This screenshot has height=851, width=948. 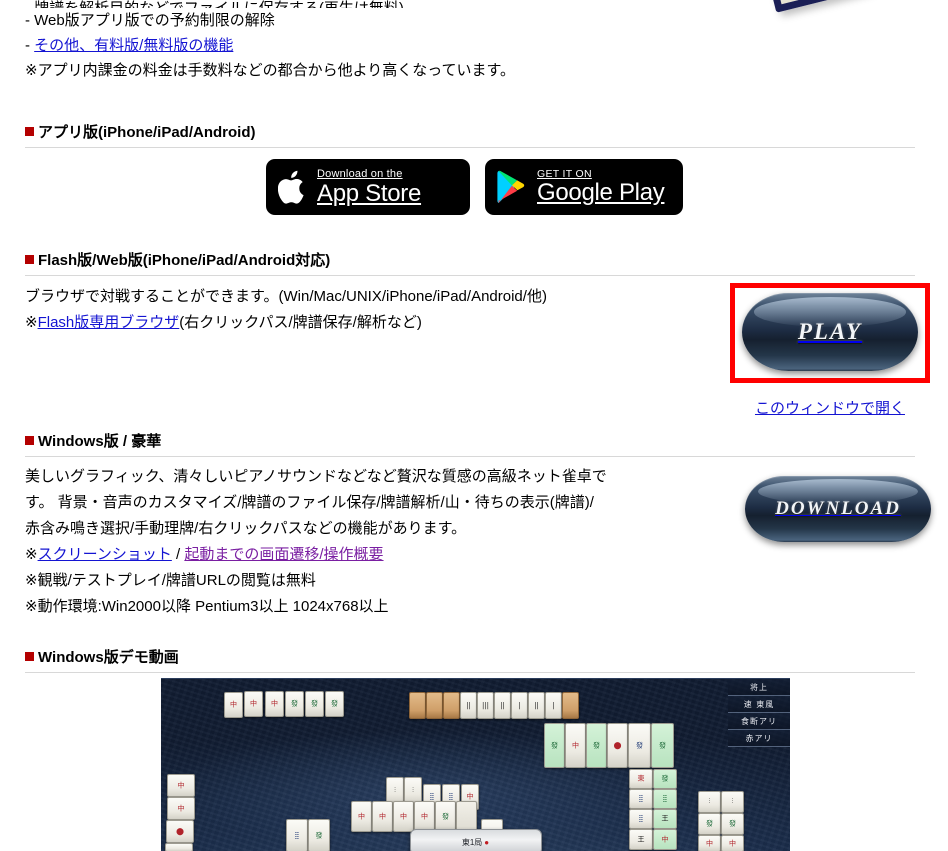 I want to click on section-heading-text: Windows版デモ動画, so click(x=108, y=657).